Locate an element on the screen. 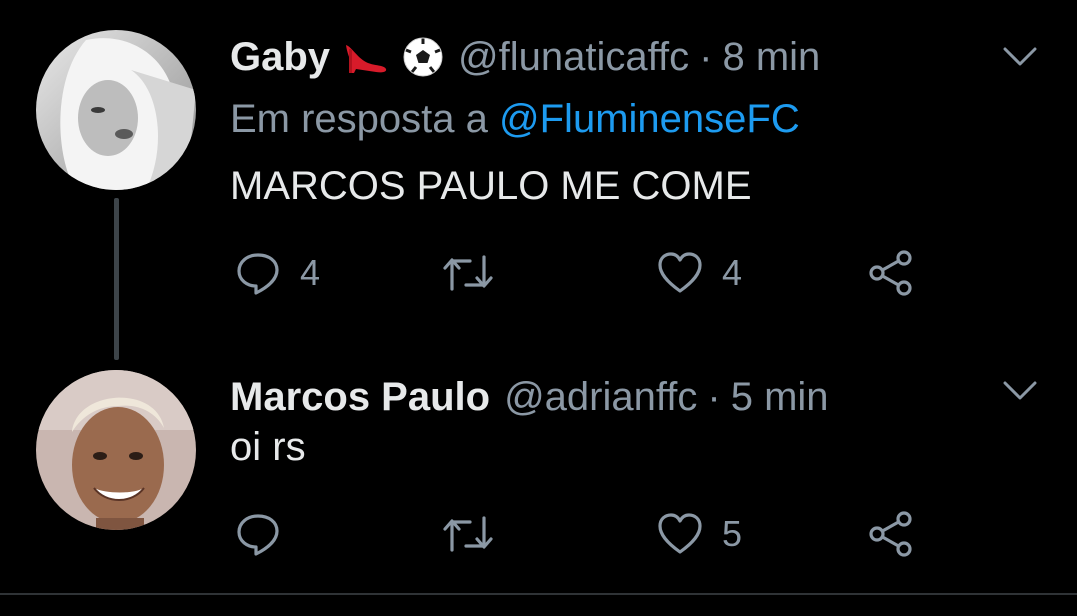 Image resolution: width=1077 pixels, height=616 pixels. tweet-actions: 4 4 is located at coordinates (590, 273).